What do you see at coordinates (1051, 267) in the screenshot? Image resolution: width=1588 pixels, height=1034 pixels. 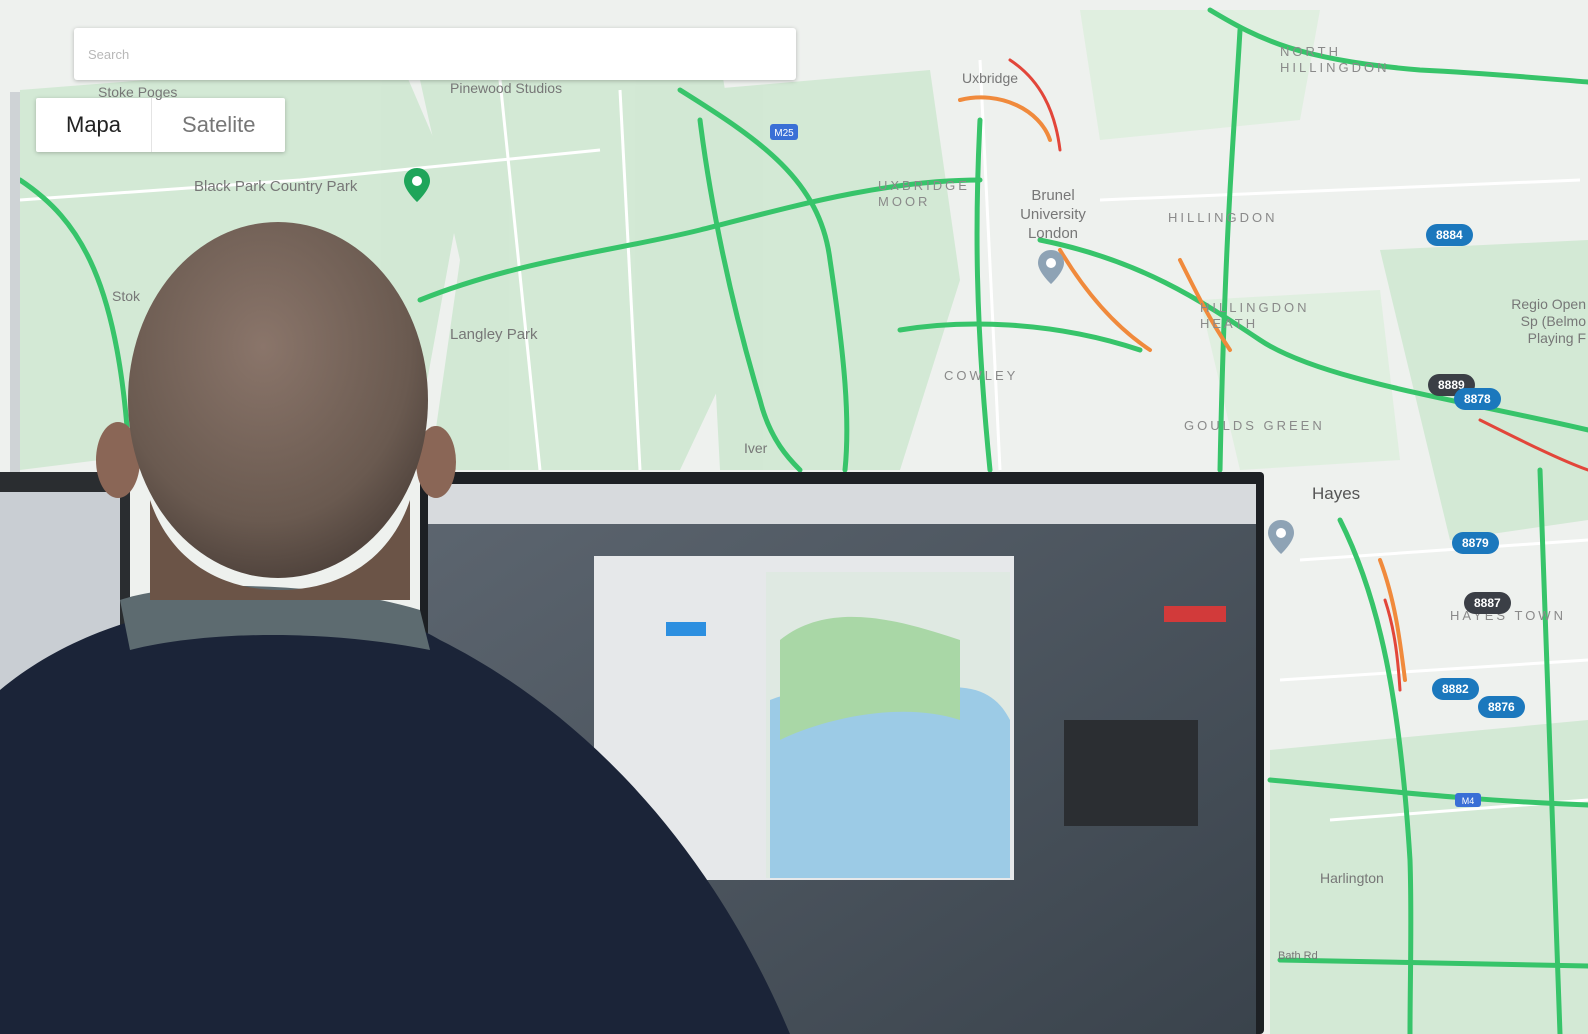 I see `university-pin-icon` at bounding box center [1051, 267].